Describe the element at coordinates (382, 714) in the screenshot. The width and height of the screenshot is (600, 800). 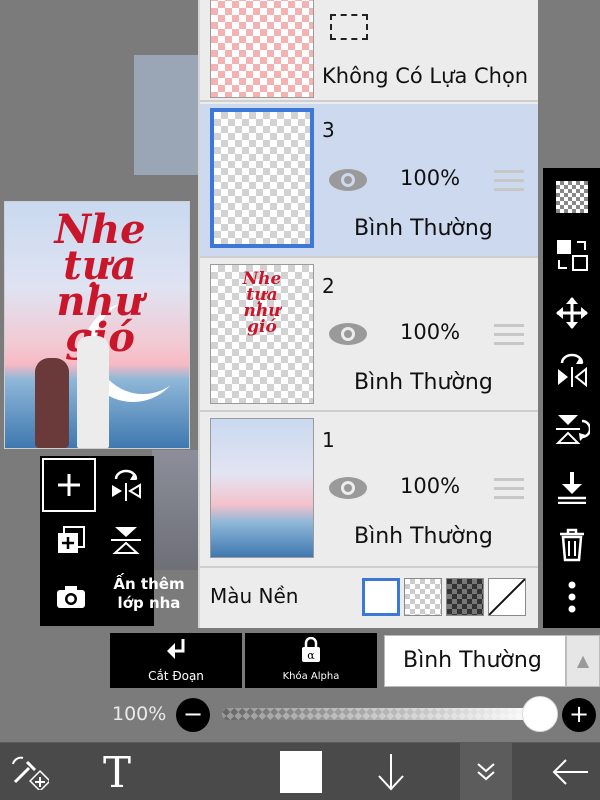
I see `opacity-slider-track` at that location.